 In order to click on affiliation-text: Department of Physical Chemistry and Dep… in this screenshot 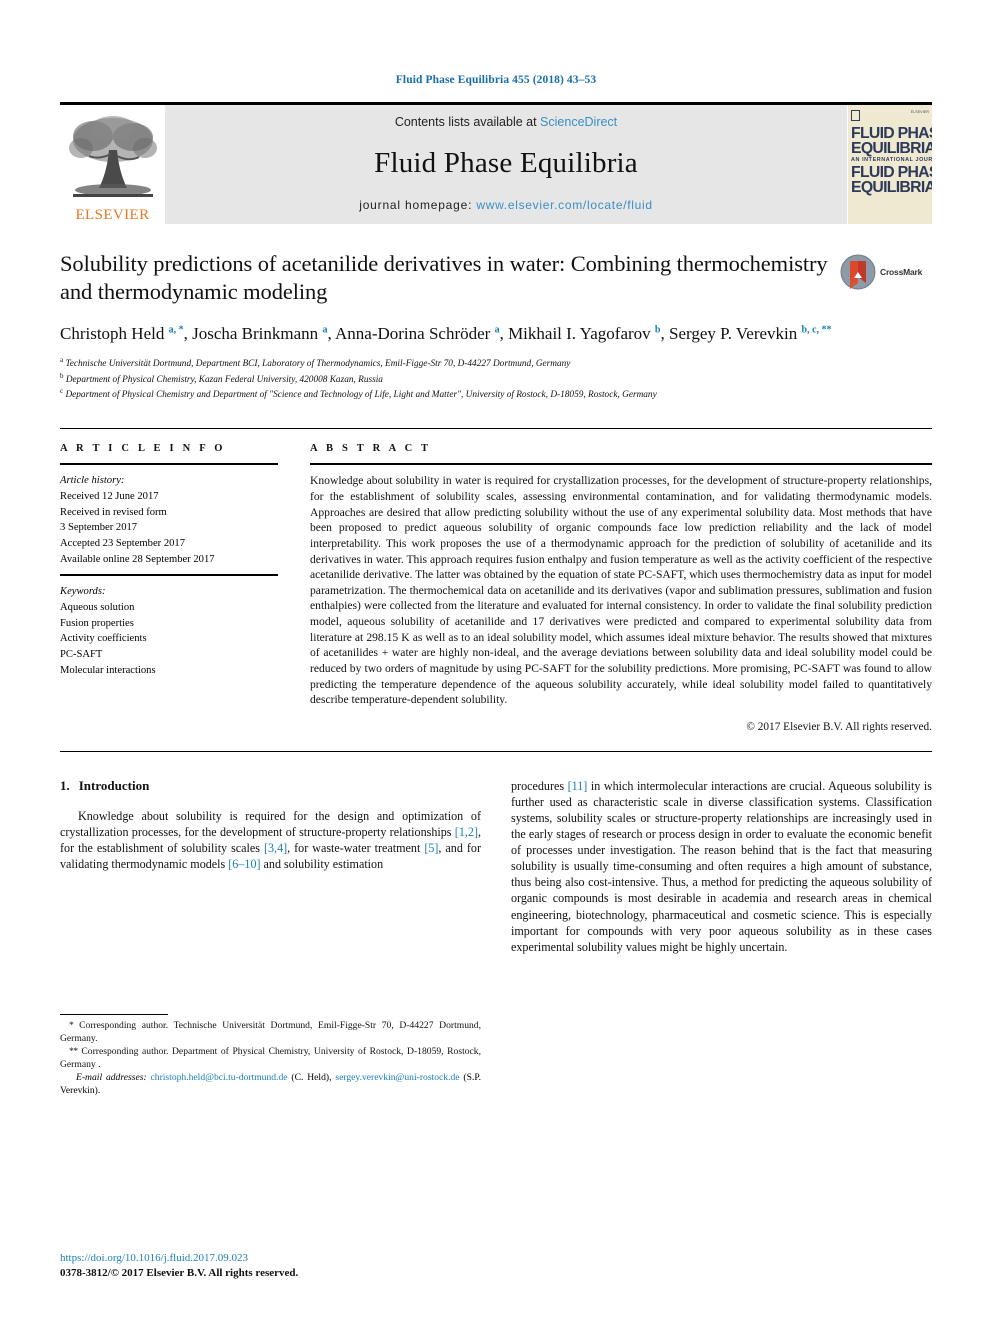, I will do `click(361, 395)`.